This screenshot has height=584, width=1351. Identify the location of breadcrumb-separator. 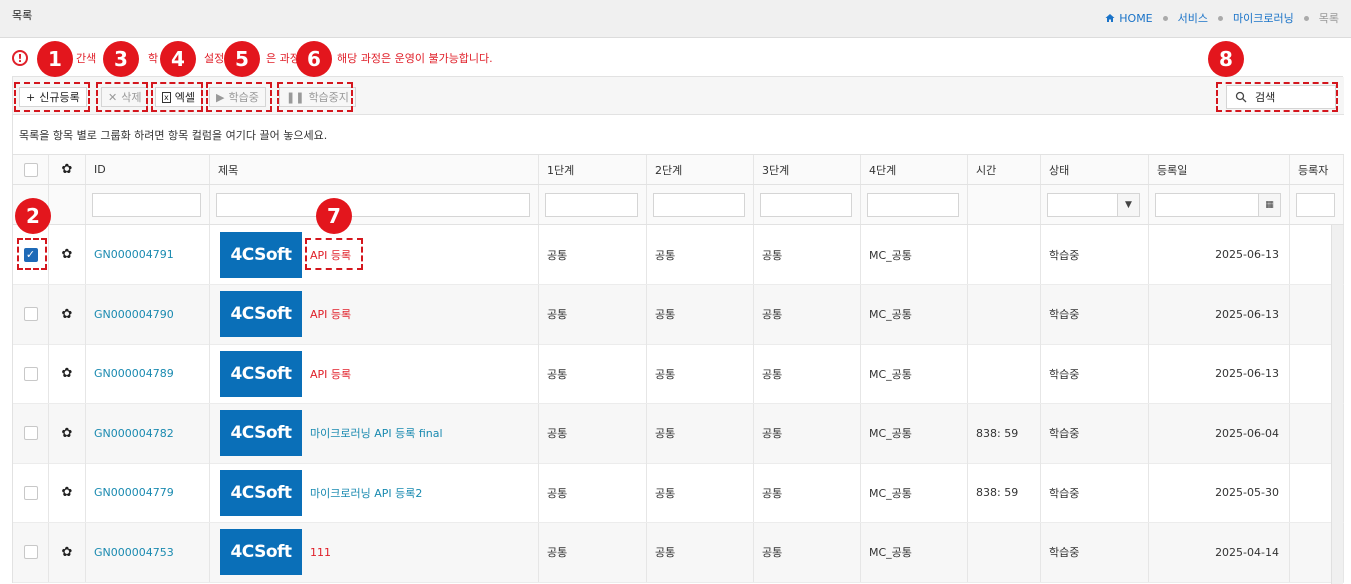
(1221, 18).